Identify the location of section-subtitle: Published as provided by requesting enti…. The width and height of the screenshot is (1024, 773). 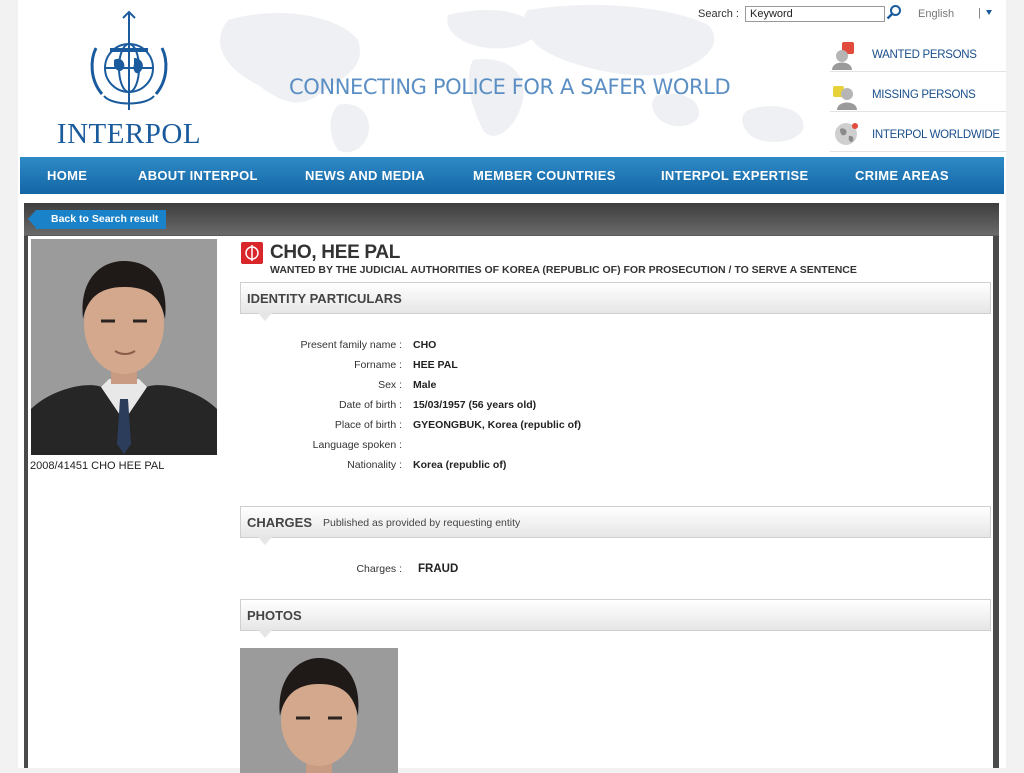
(422, 523).